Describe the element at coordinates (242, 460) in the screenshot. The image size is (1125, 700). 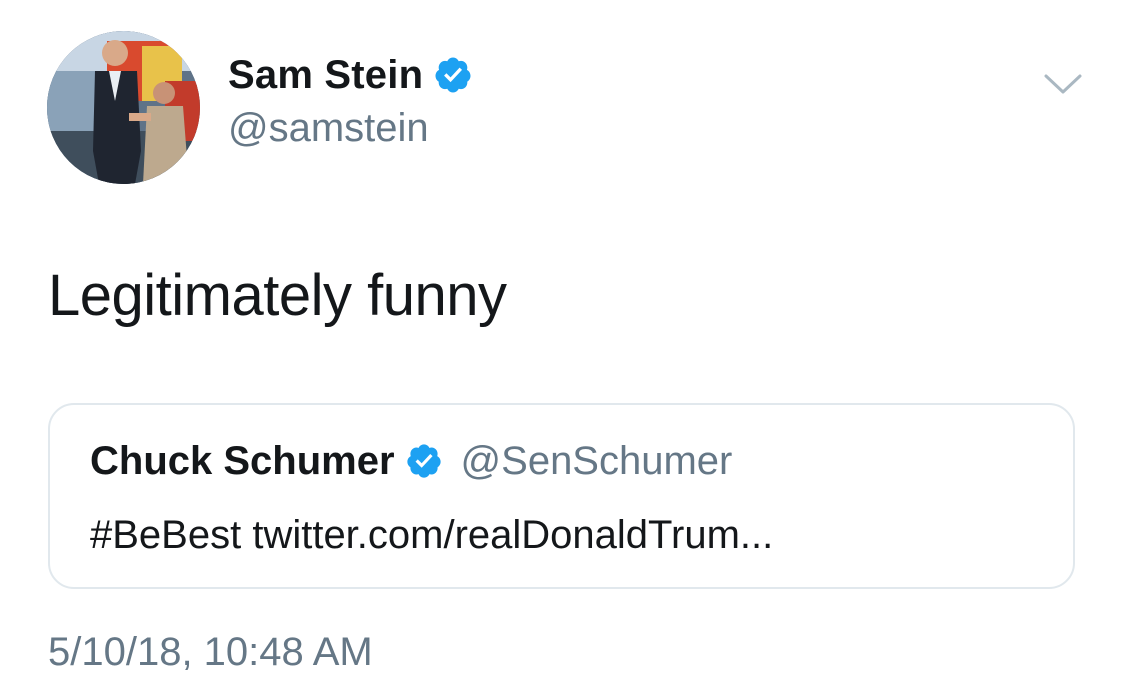
I see `quoted-author-name: Chuck Schumer` at that location.